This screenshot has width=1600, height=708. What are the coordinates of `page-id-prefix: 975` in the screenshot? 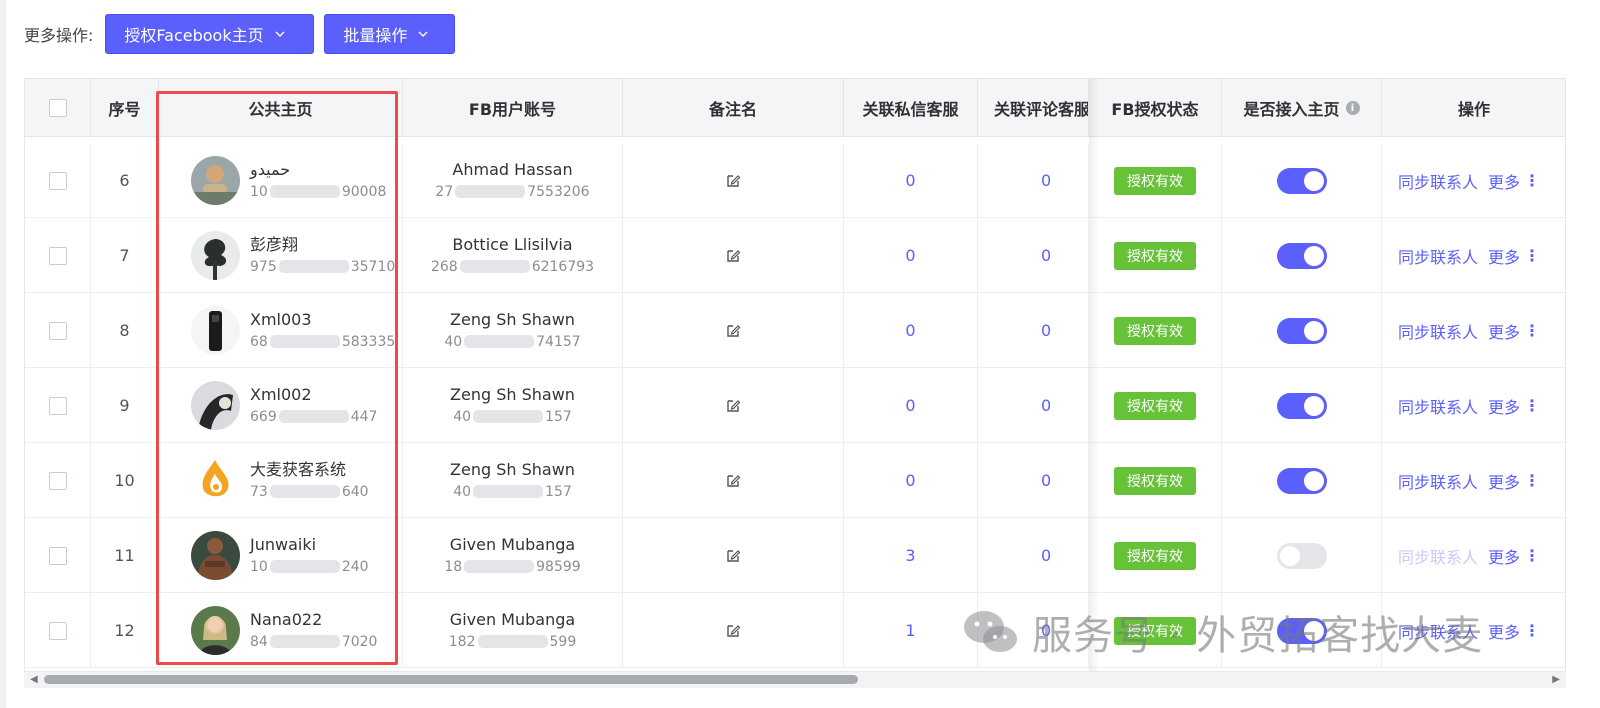 It's located at (263, 266).